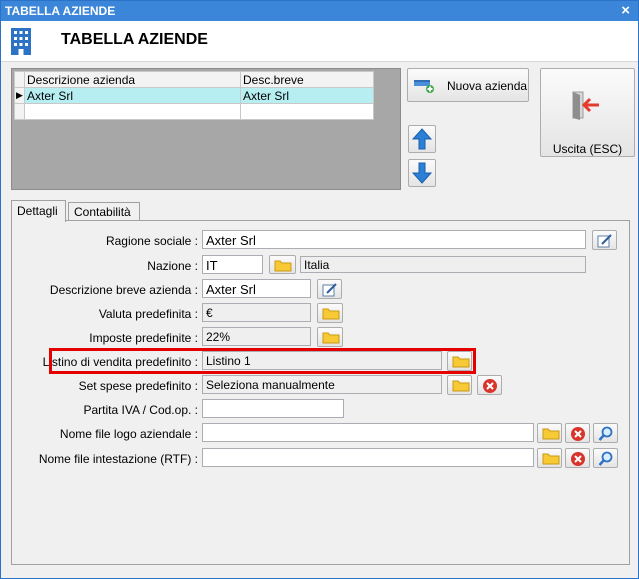 The width and height of the screenshot is (639, 579). I want to click on column-header-desc-breve: Desc.breve, so click(307, 79).